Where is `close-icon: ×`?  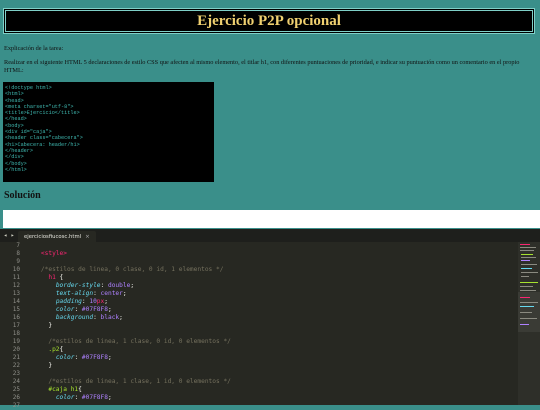 close-icon: × is located at coordinates (87, 237).